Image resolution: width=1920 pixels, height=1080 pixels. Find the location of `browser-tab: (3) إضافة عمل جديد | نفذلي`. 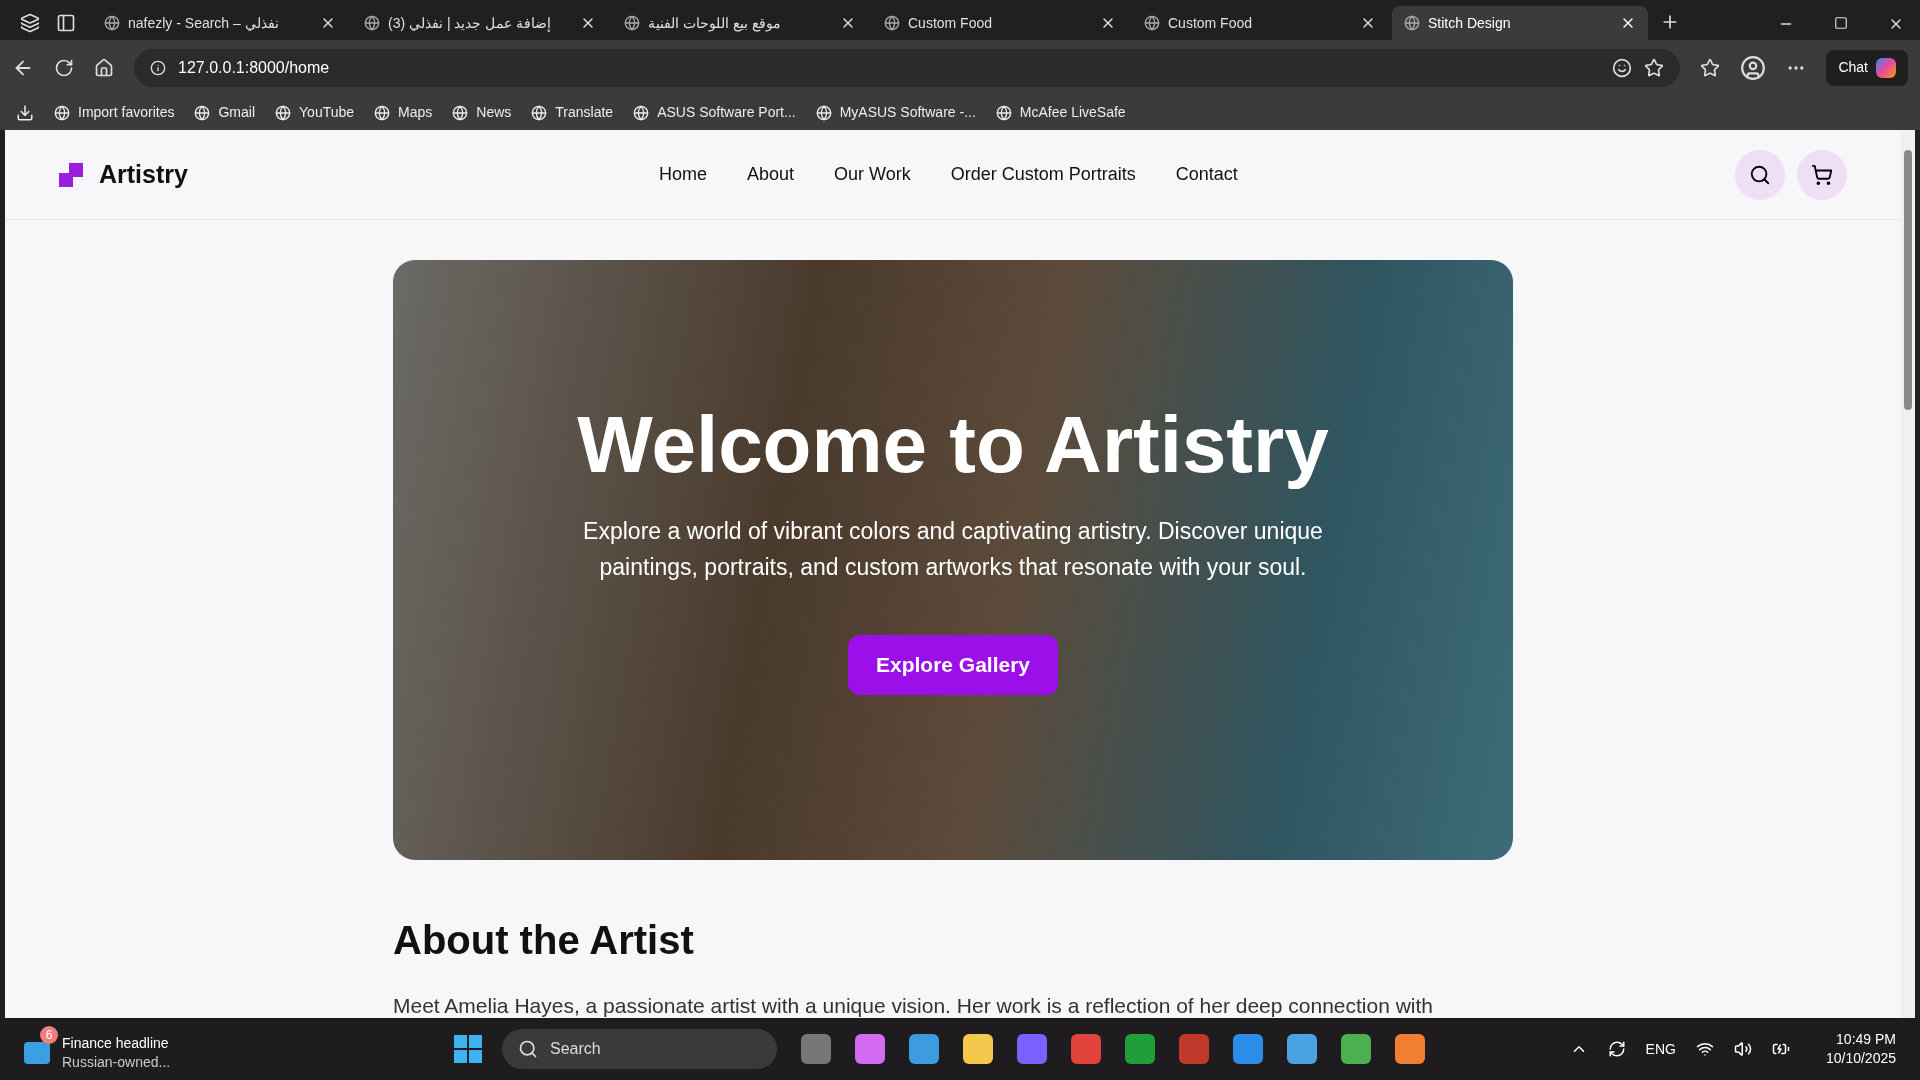

browser-tab: (3) إضافة عمل جديد | نفذلي is located at coordinates (480, 23).